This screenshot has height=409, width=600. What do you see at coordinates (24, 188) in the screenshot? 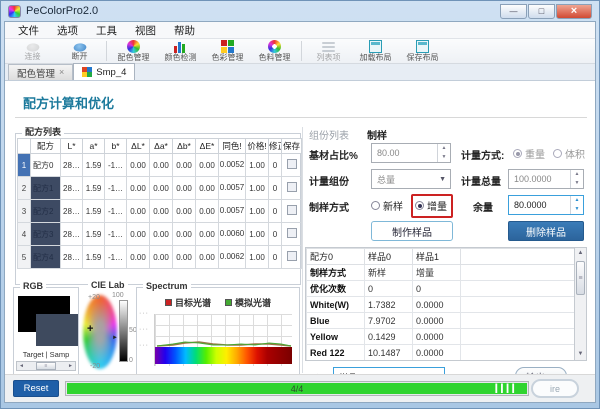
I see `row-number: 2` at bounding box center [24, 188].